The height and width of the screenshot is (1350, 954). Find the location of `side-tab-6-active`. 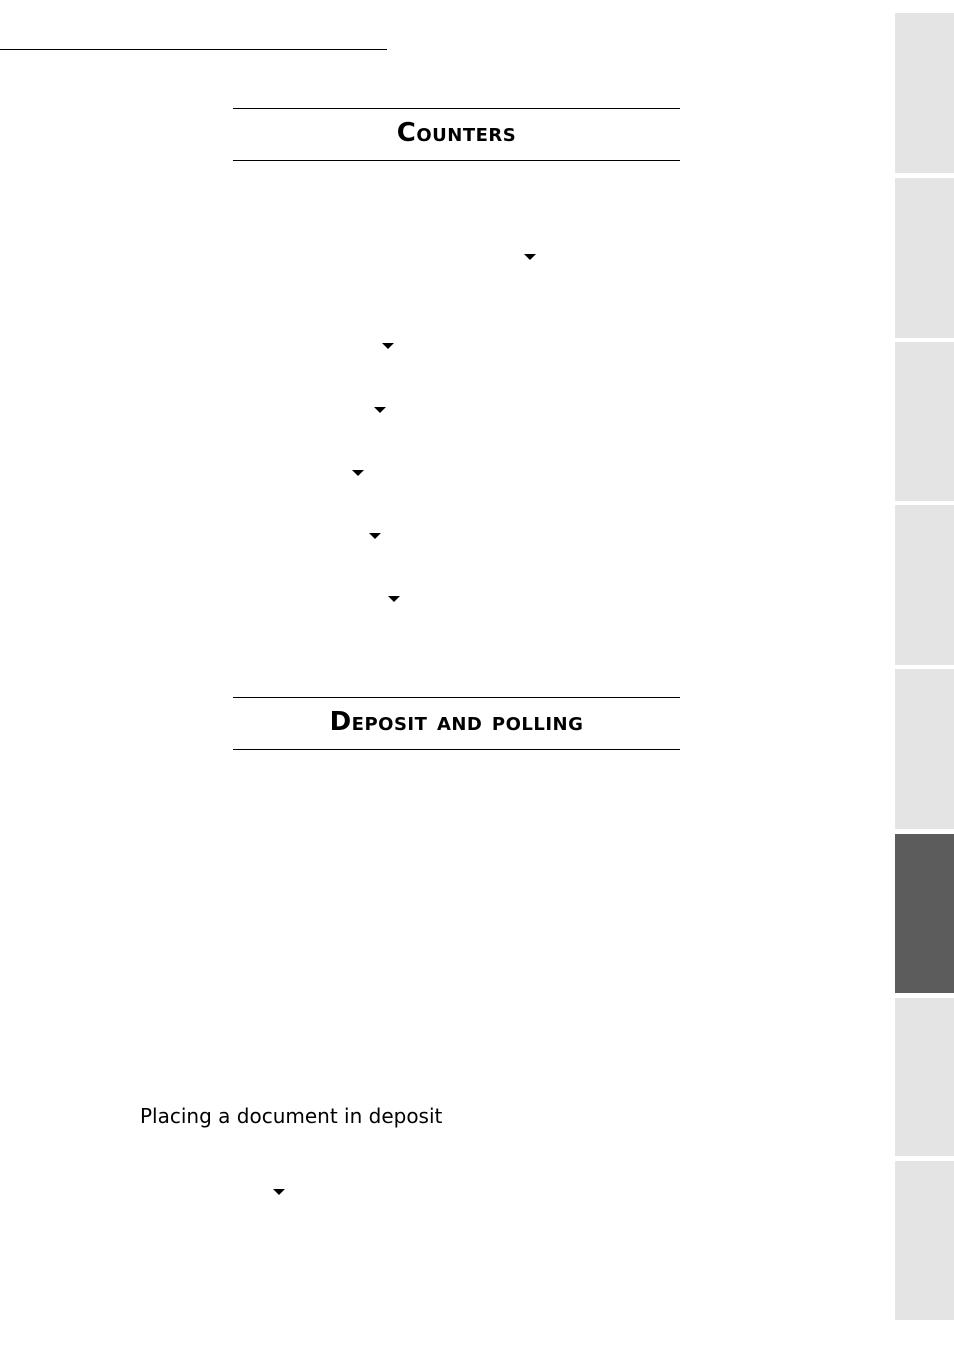

side-tab-6-active is located at coordinates (924, 913).